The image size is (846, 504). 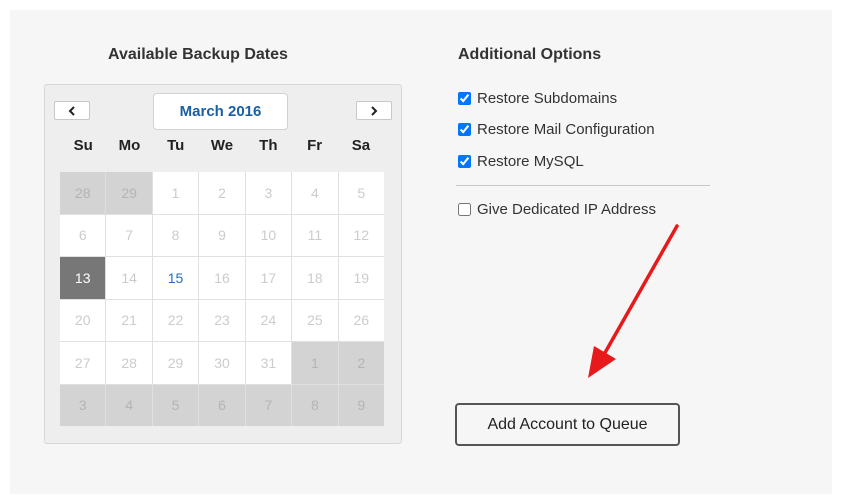 What do you see at coordinates (222, 235) in the screenshot?
I see `calendar-day: 9` at bounding box center [222, 235].